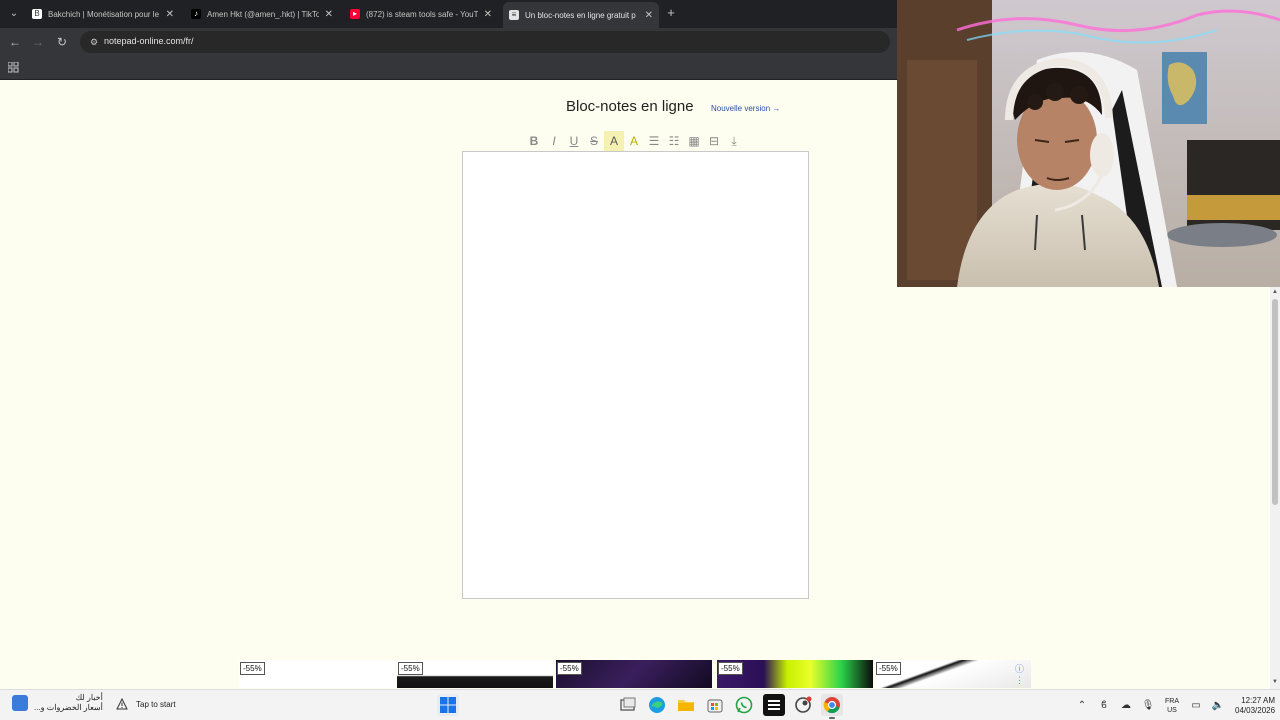 The width and height of the screenshot is (1280, 720). Describe the element at coordinates (1258, 700) in the screenshot. I see `clock-time: 12:27 AM` at that location.